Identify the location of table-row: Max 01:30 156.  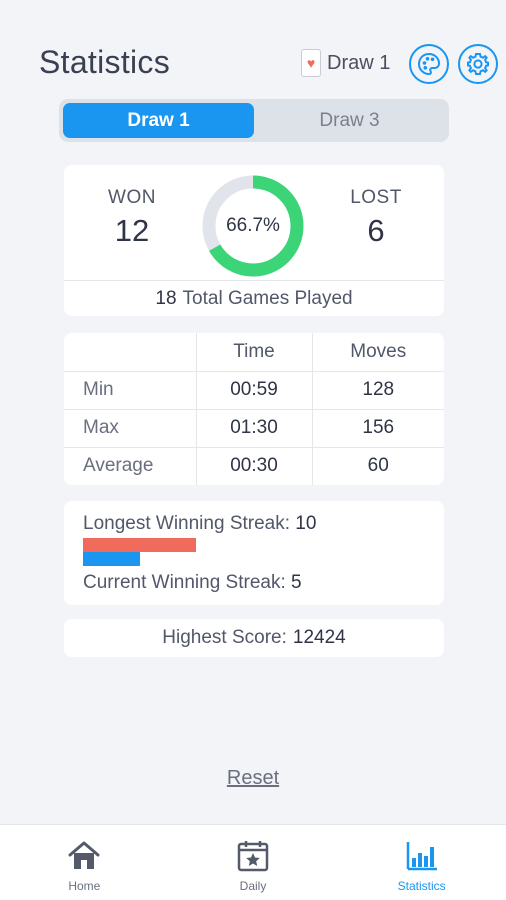
(254, 428).